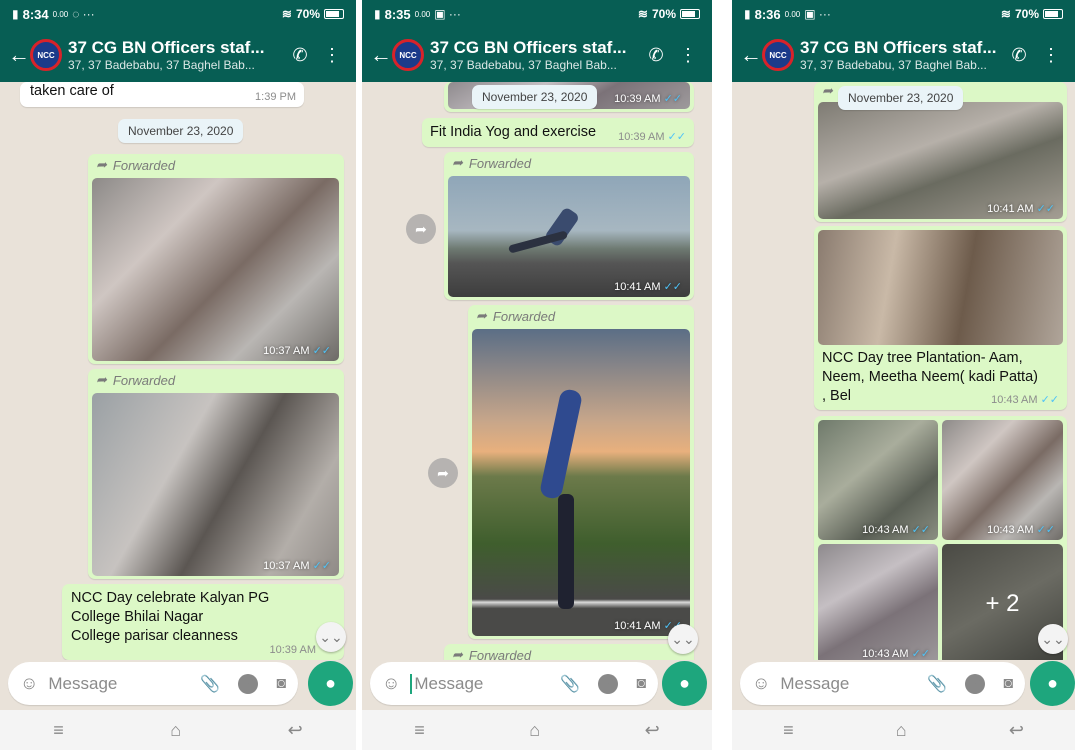 The width and height of the screenshot is (1075, 750). I want to click on date-divider: November 23, 2020, so click(181, 131).